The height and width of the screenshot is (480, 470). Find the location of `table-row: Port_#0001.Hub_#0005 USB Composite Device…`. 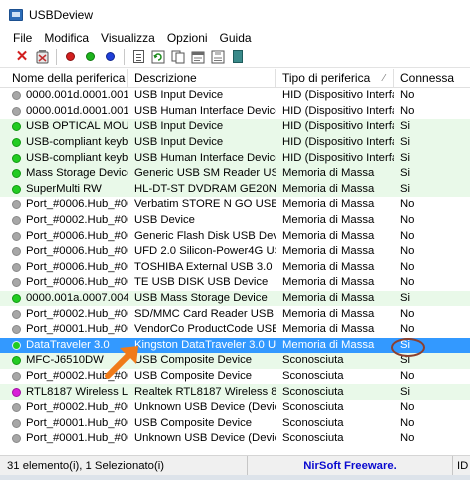

table-row: Port_#0001.Hub_#0005 USB Composite Device… is located at coordinates (235, 423).